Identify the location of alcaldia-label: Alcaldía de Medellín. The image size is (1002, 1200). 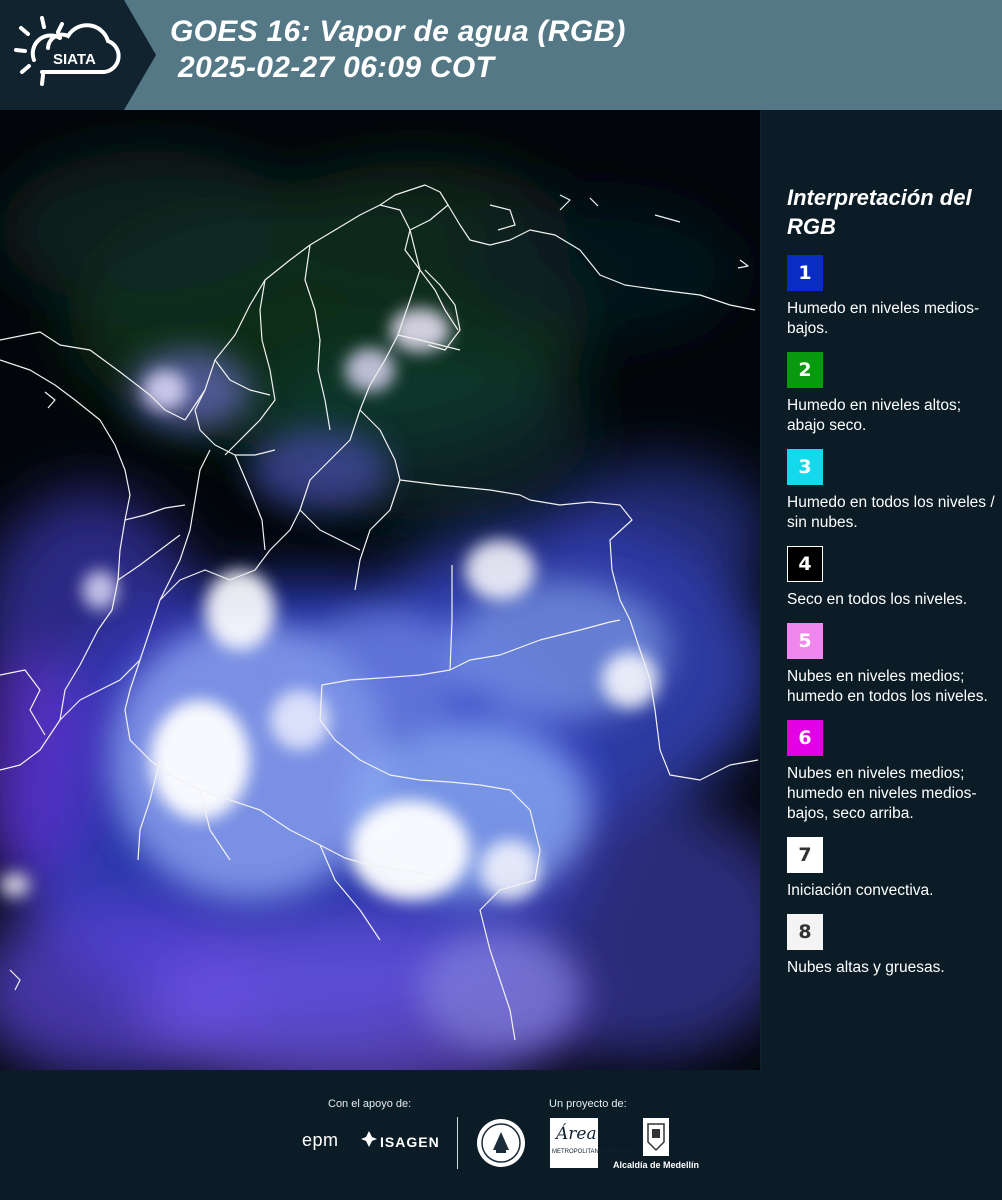
(656, 1165).